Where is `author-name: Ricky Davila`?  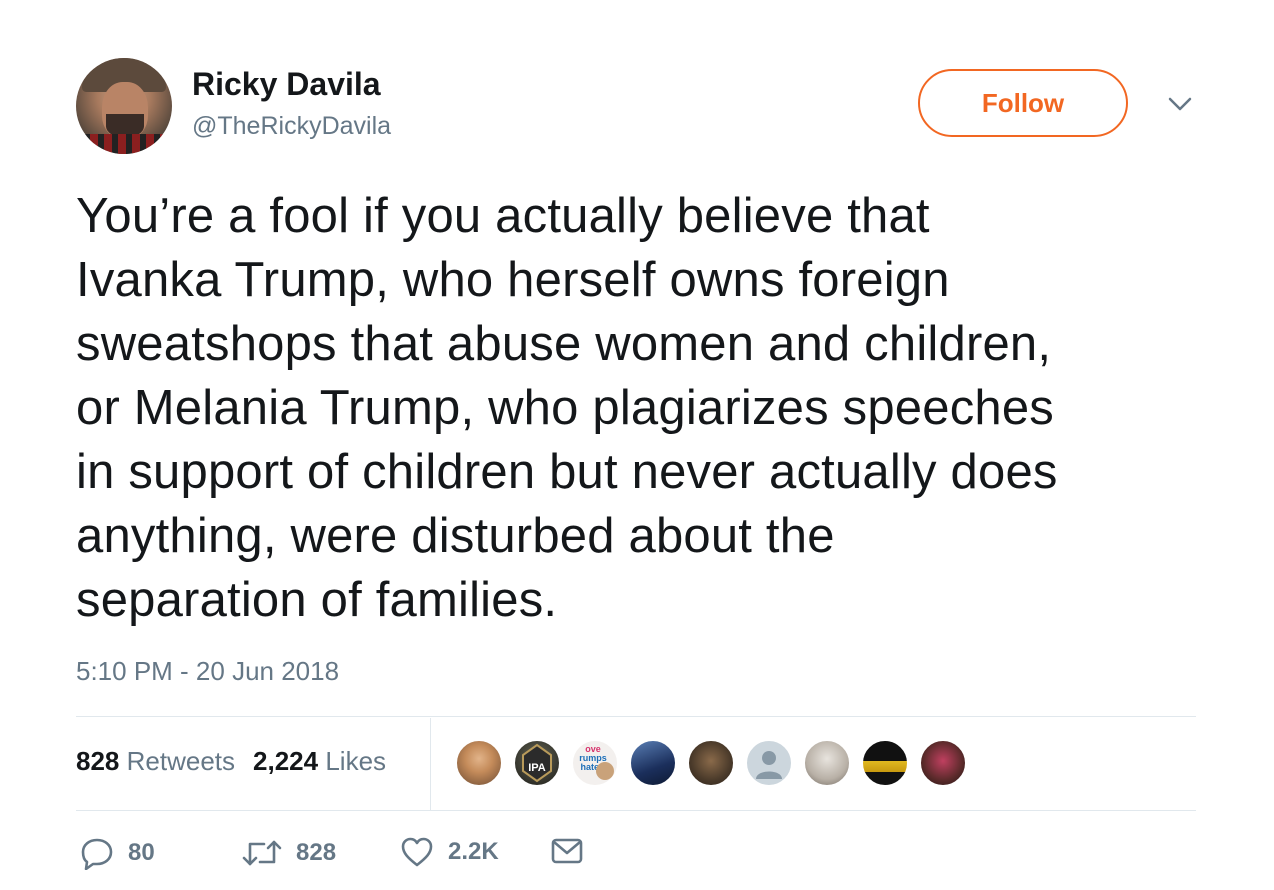
author-name: Ricky Davila is located at coordinates (286, 84).